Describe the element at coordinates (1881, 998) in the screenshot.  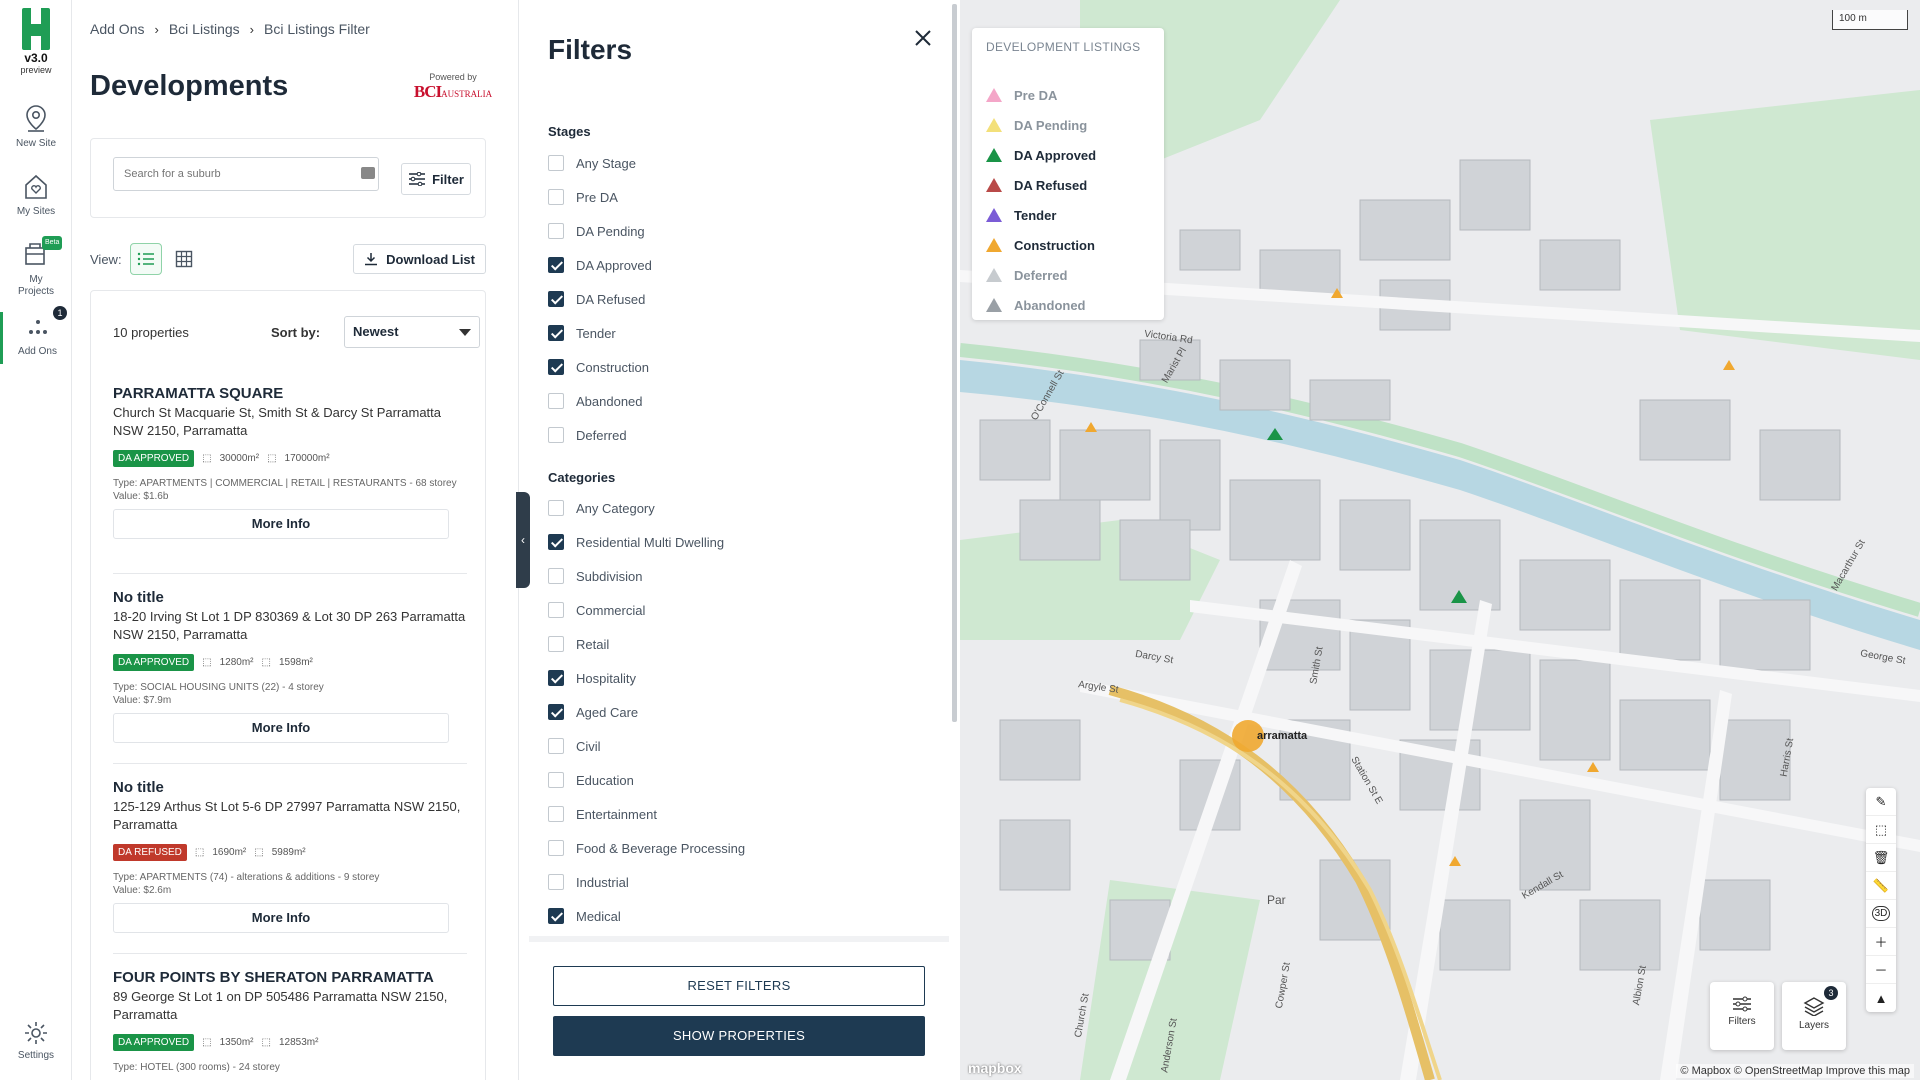
I see `compass-button: ▲` at that location.